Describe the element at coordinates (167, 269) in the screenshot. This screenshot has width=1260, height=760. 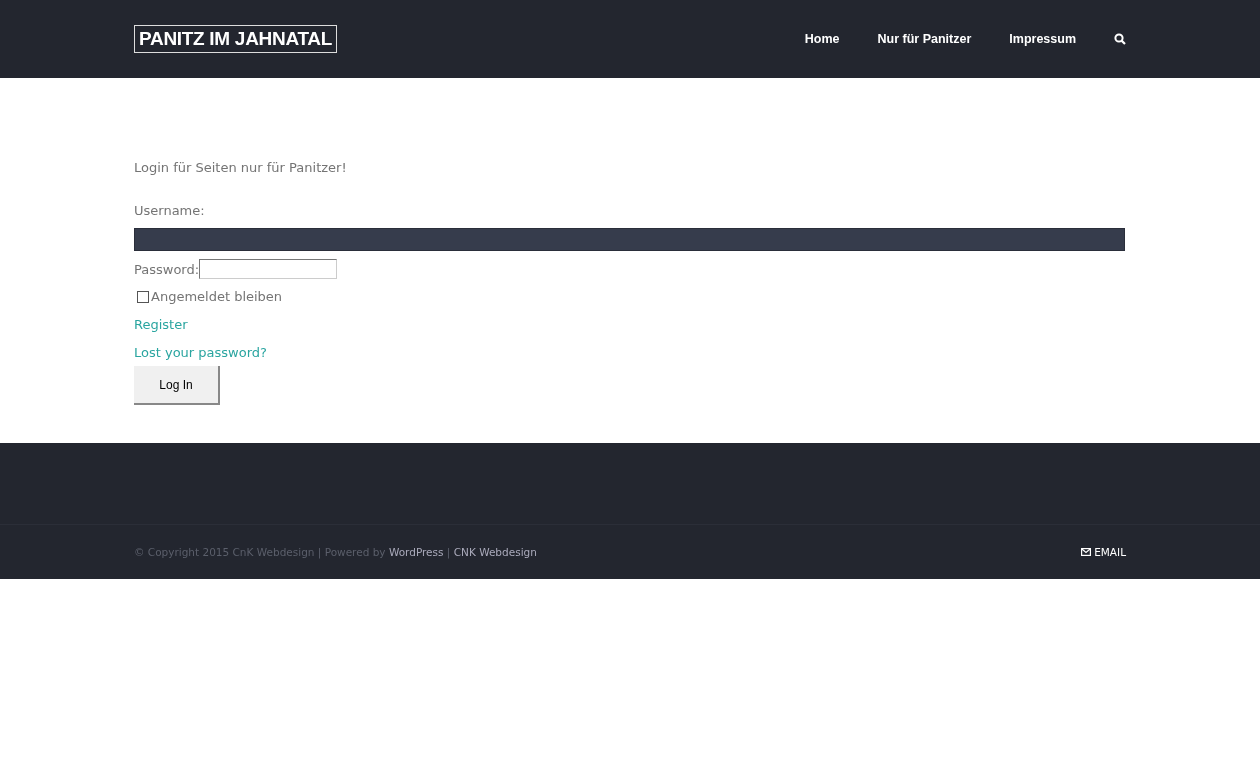
I see `password-label: Password:` at that location.